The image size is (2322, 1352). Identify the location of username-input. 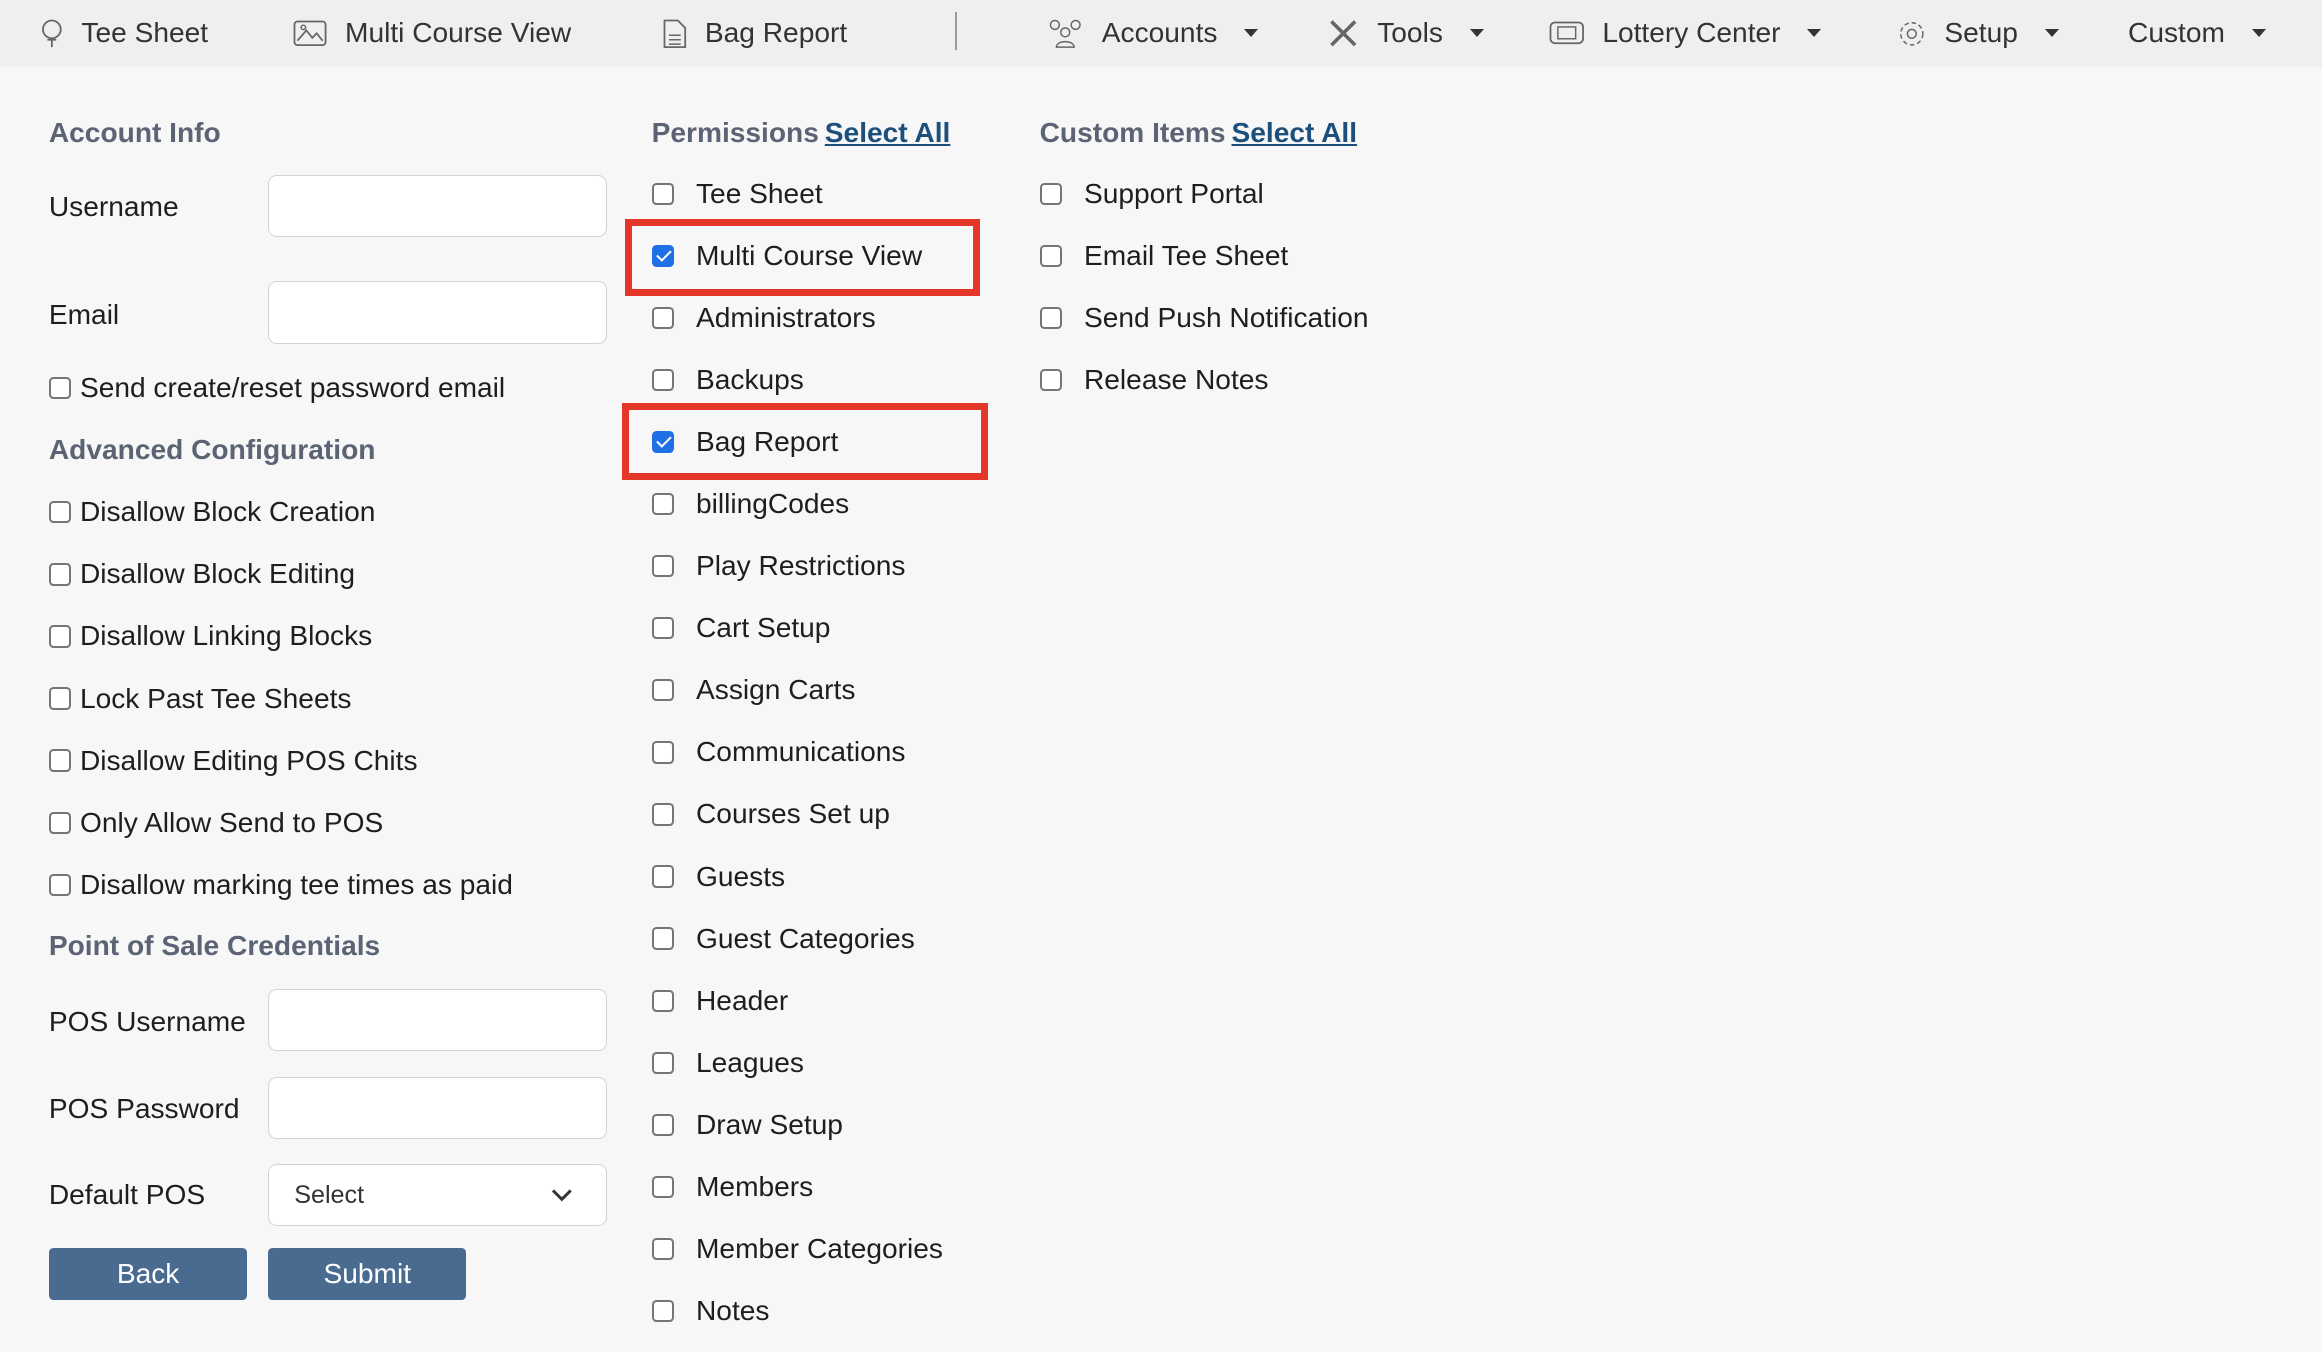
(438, 205).